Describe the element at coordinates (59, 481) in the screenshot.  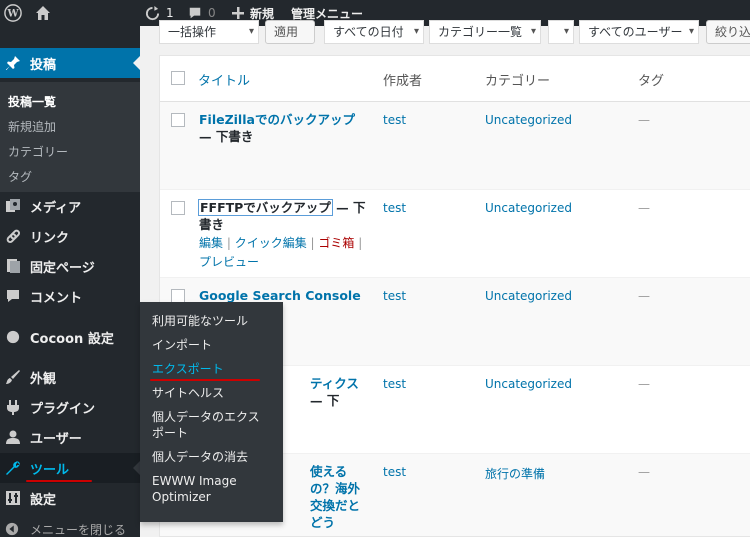
I see `tools-annotation-underline` at that location.